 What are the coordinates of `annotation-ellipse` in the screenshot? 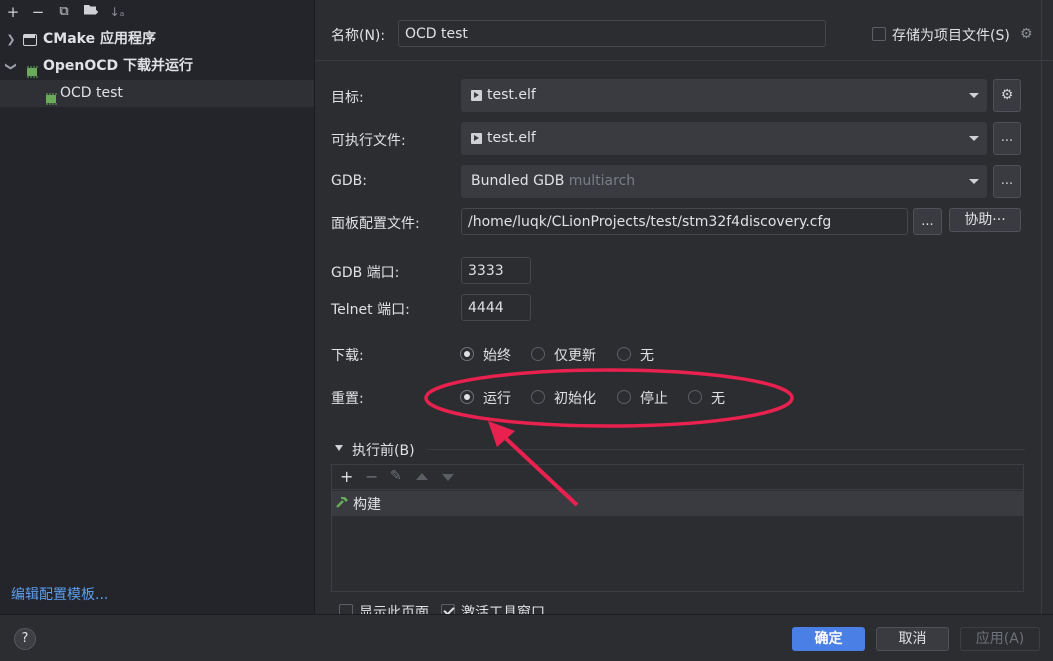 It's located at (609, 398).